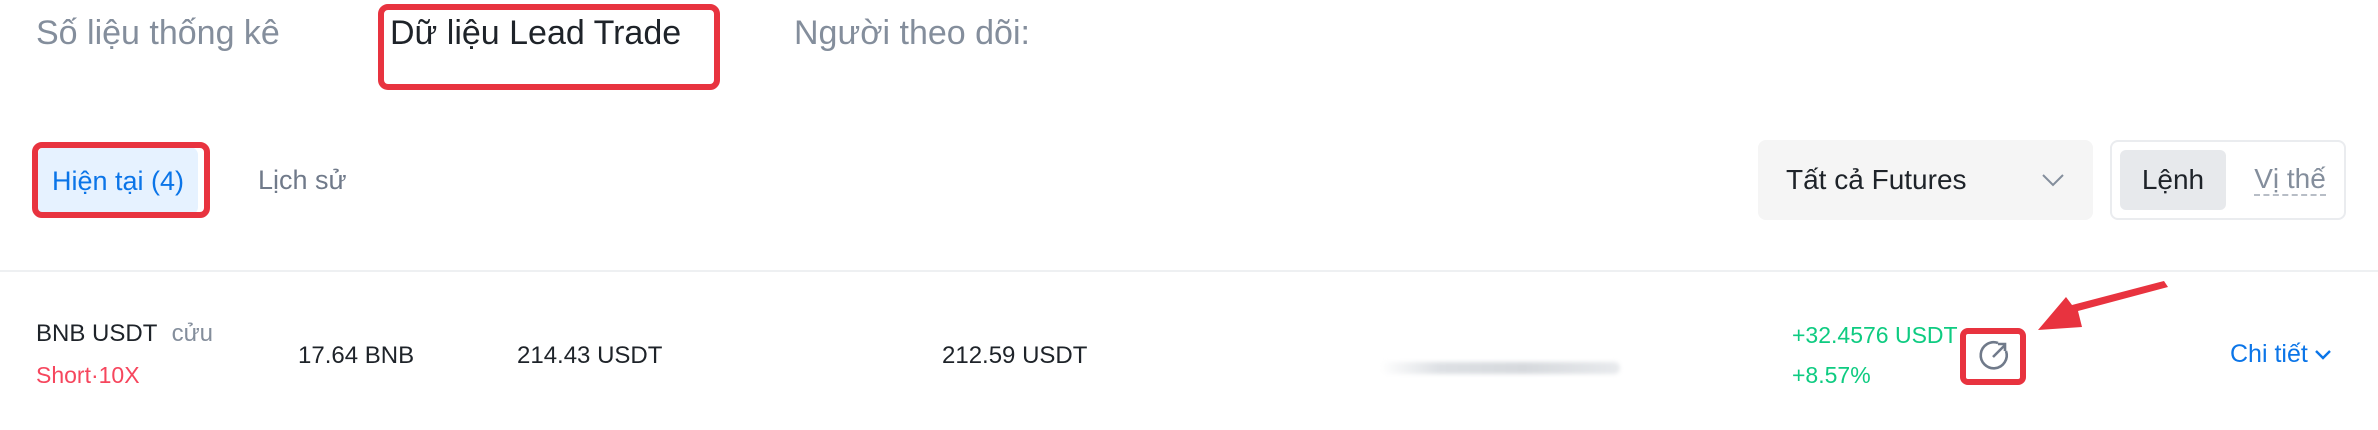 This screenshot has height=430, width=2378. I want to click on toggle-orders: Lệnh, so click(2173, 180).